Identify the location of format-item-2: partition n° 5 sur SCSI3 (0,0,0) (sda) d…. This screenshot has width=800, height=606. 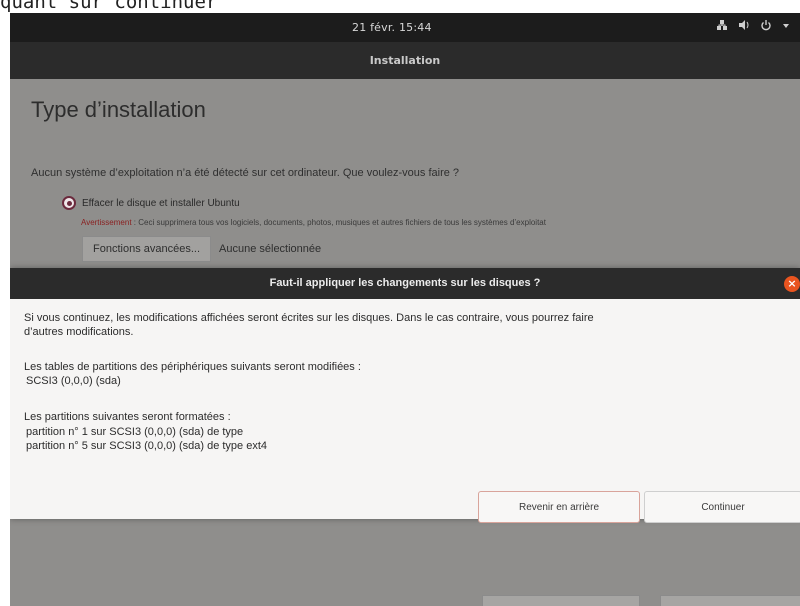
(147, 446).